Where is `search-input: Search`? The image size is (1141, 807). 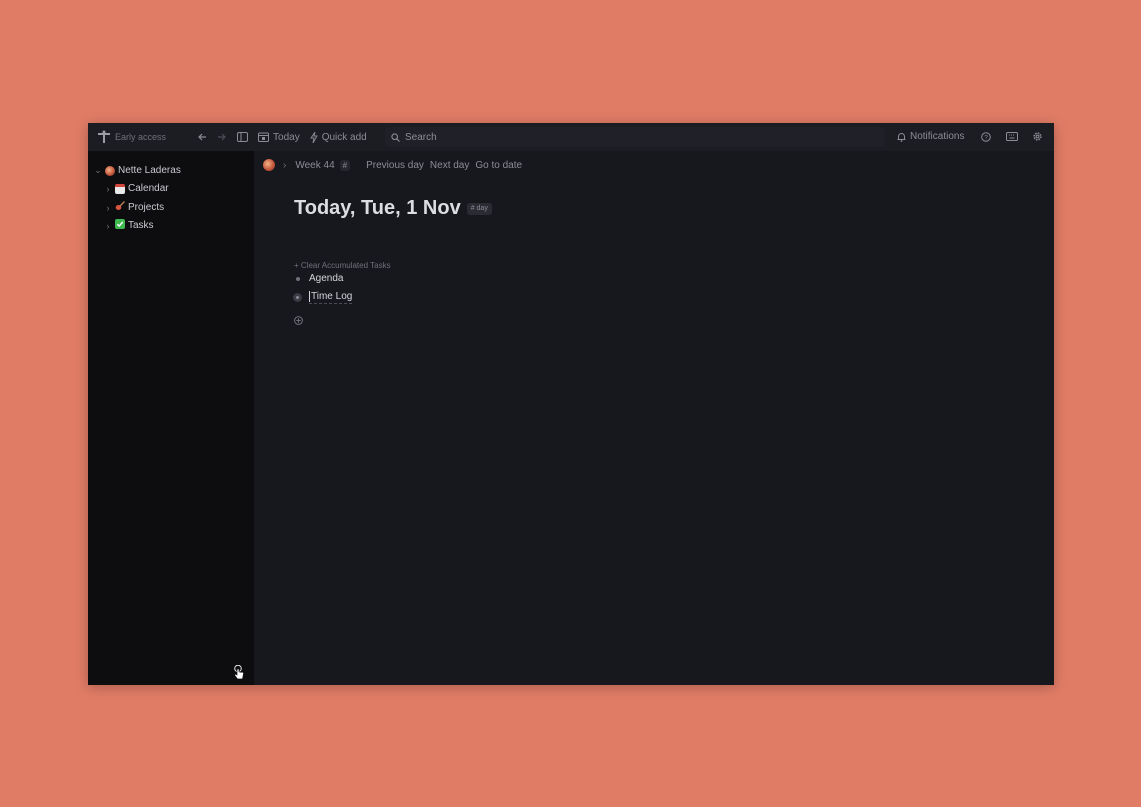
search-input: Search is located at coordinates (635, 137).